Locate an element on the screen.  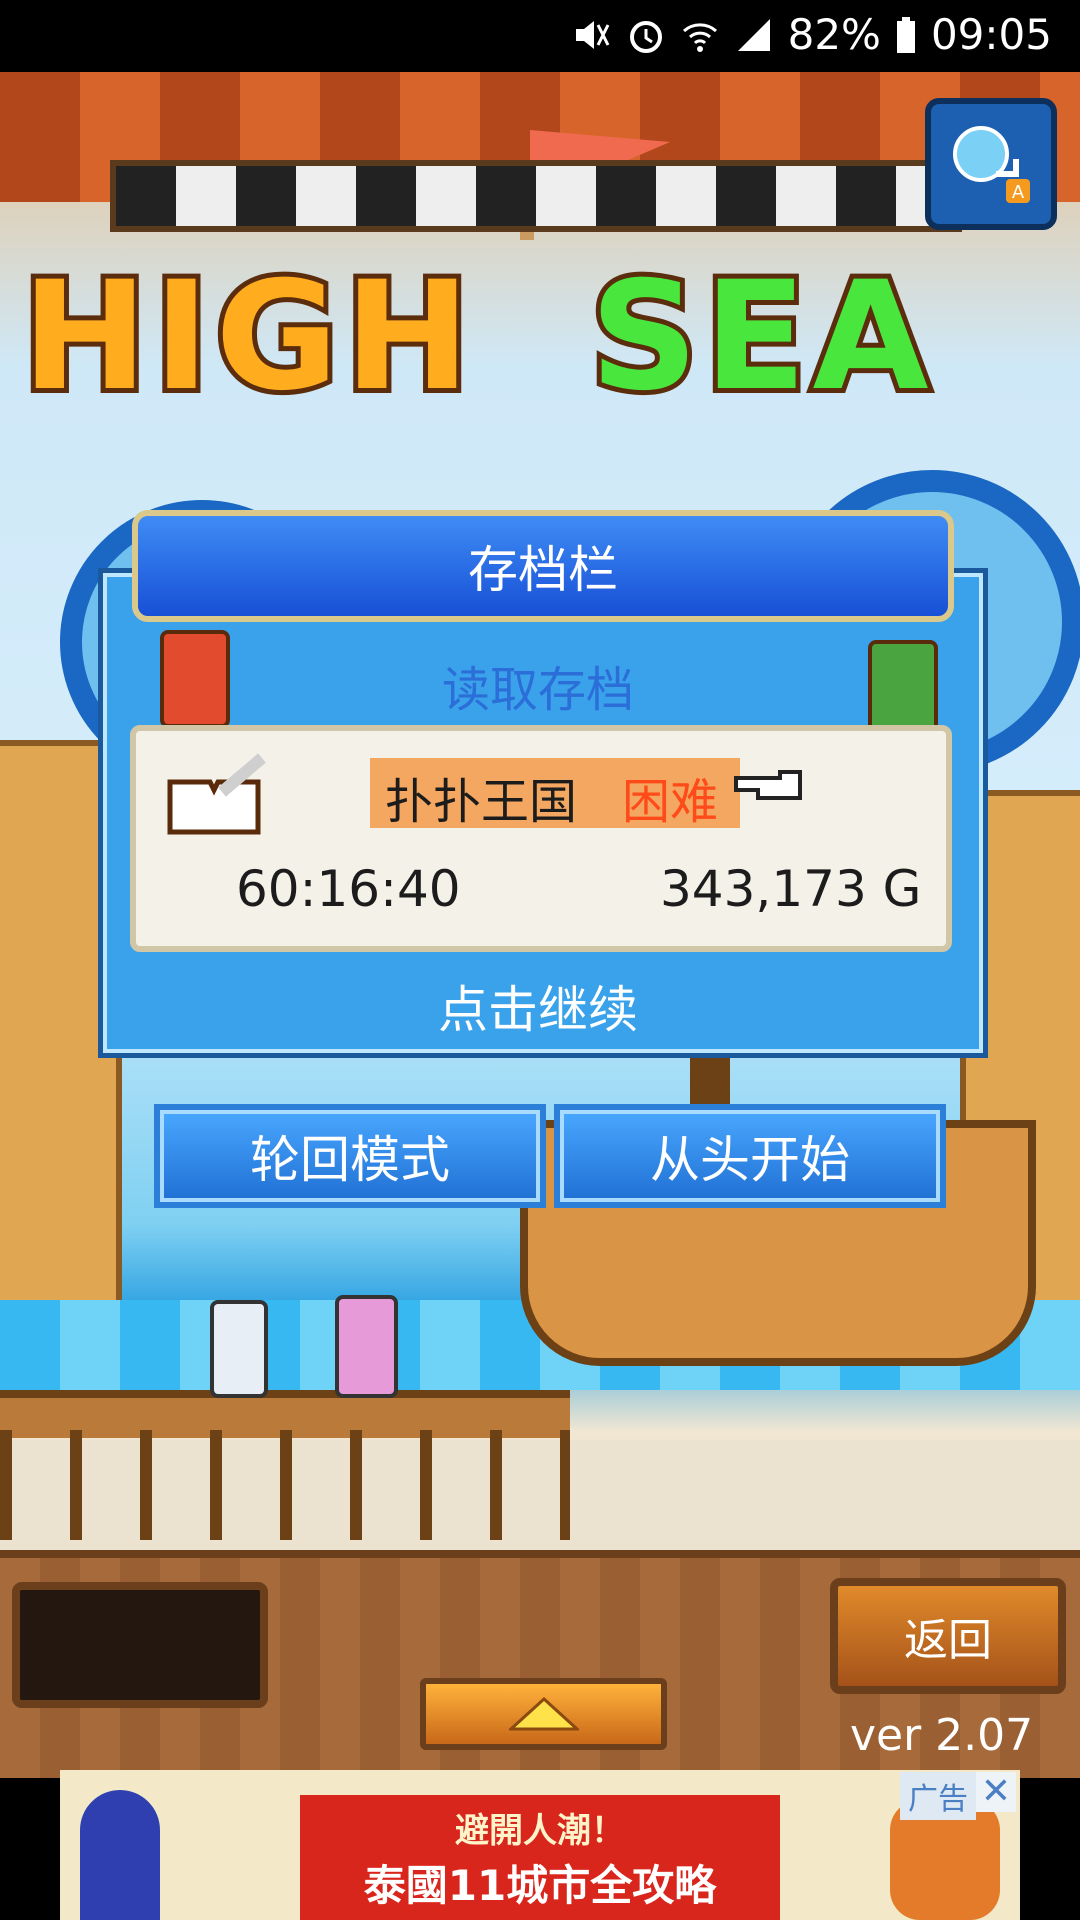
version-label: ver 2.07 is located at coordinates (942, 1735).